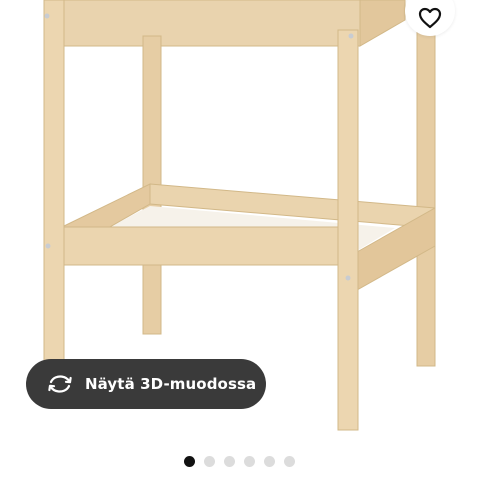 The image size is (480, 480). Describe the element at coordinates (239, 461) in the screenshot. I see `carousel-pager` at that location.